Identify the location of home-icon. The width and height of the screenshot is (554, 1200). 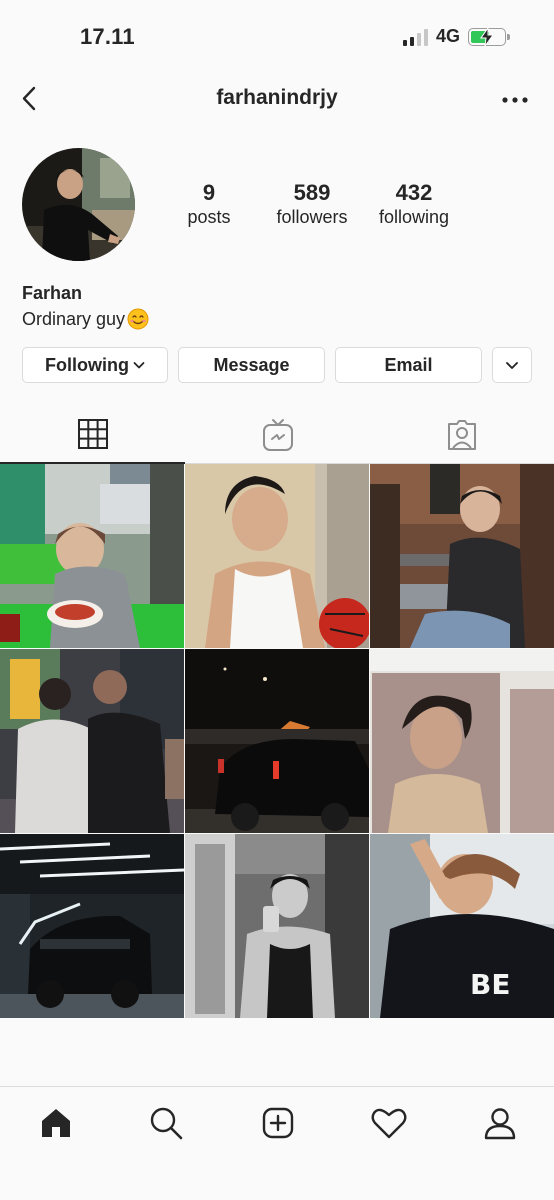
(56, 1123).